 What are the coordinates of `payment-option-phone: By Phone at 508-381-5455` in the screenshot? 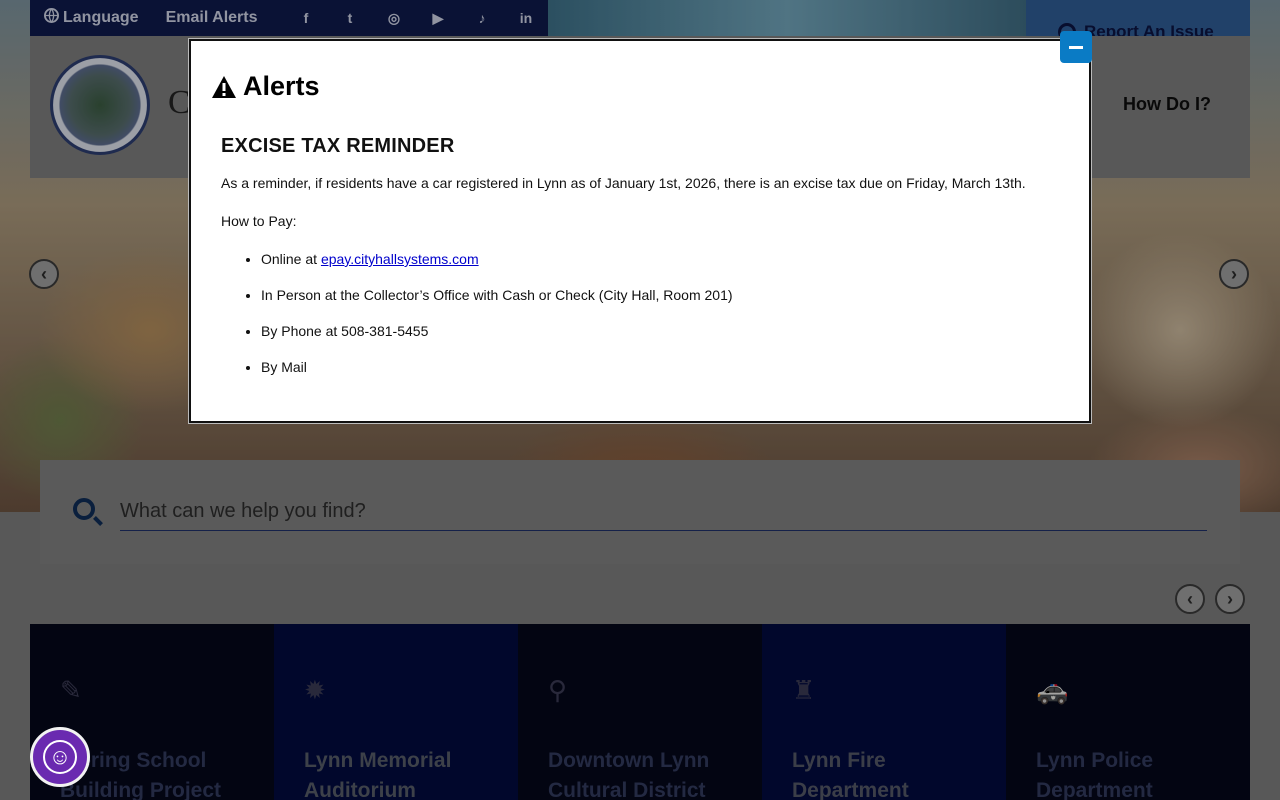 It's located at (666, 331).